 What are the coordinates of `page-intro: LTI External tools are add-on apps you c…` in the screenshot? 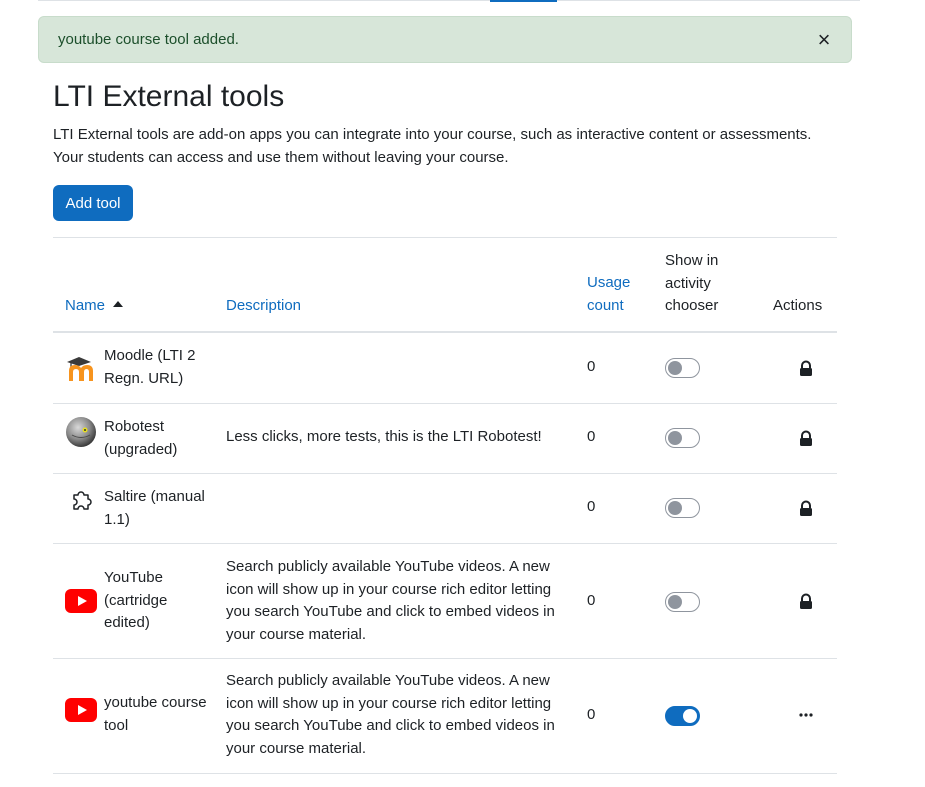 It's located at (432, 146).